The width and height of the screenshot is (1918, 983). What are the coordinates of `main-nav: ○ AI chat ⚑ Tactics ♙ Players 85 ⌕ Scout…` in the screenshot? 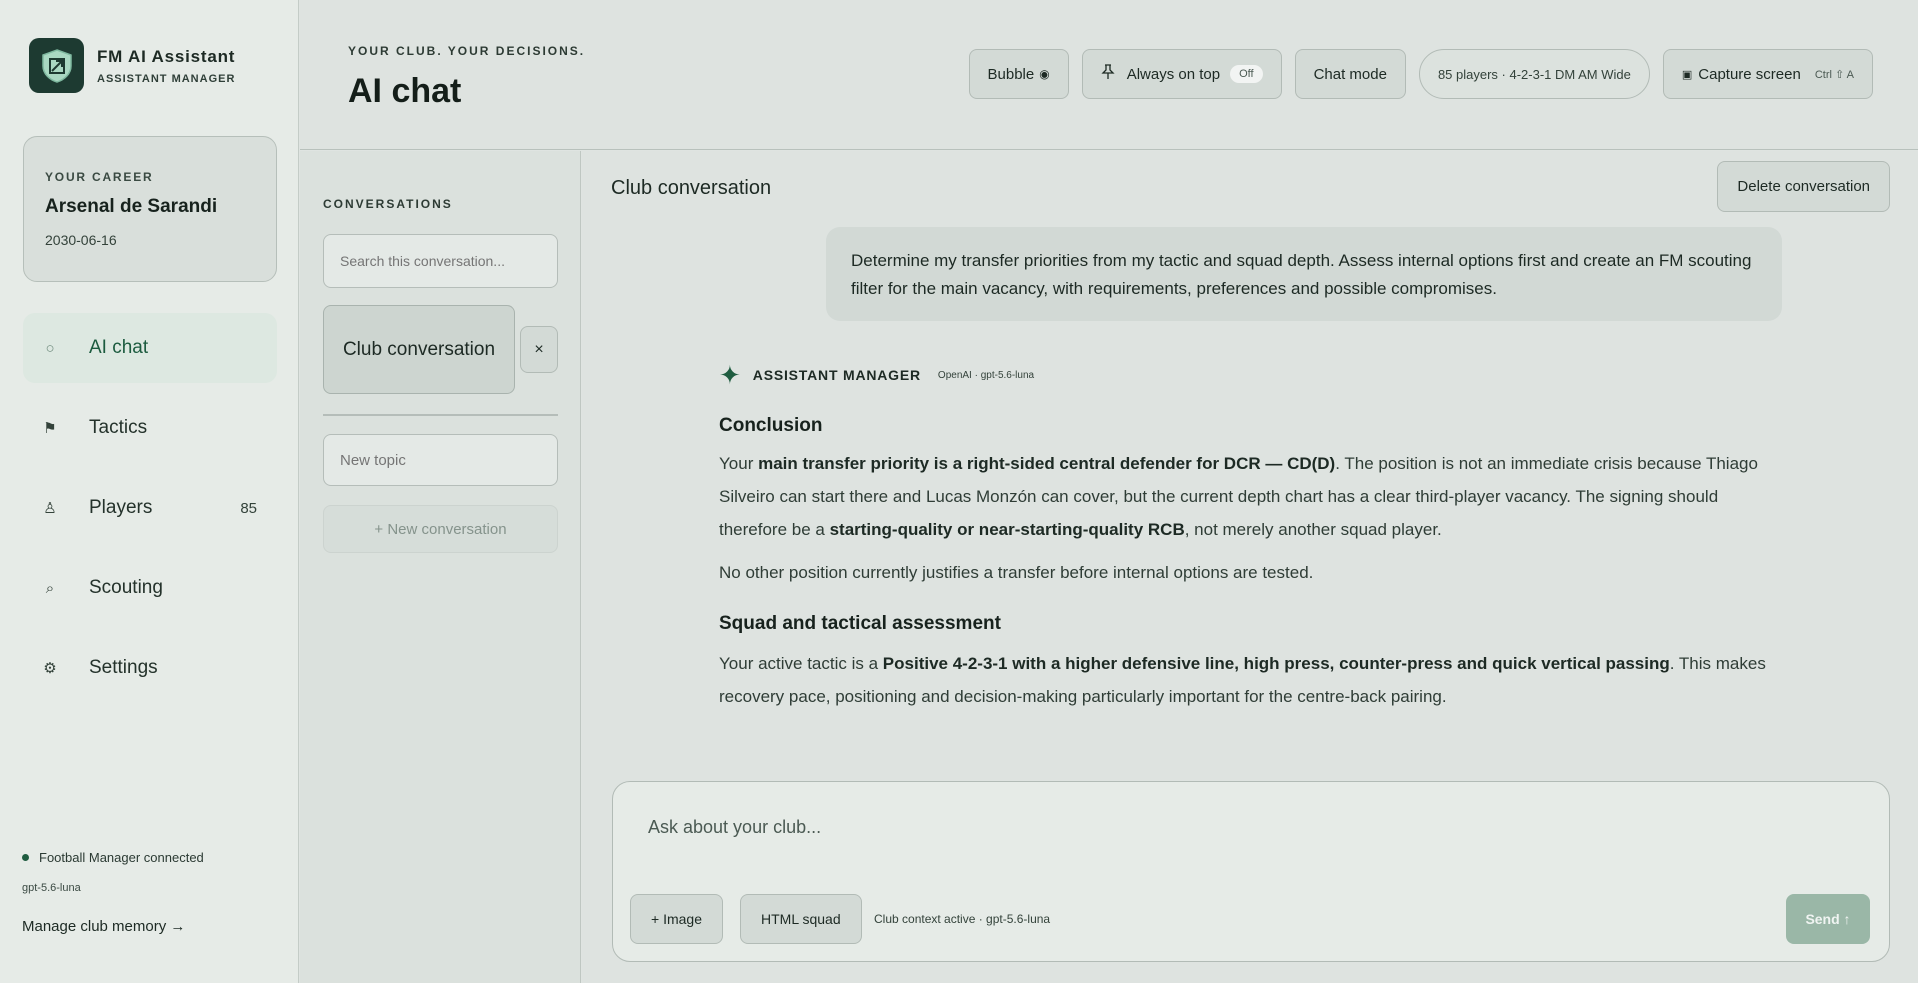 It's located at (150, 513).